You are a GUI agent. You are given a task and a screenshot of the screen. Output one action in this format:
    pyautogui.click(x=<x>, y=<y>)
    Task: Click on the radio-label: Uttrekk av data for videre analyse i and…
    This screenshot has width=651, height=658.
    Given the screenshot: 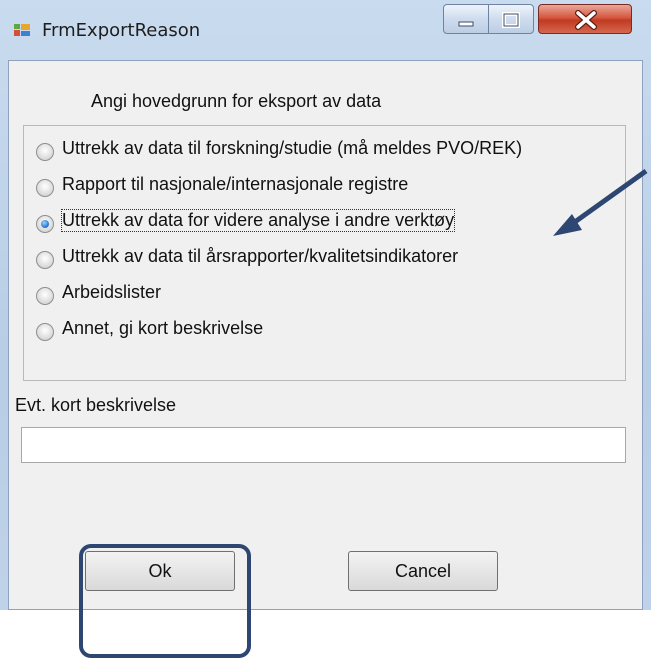 What is the action you would take?
    pyautogui.click(x=258, y=220)
    